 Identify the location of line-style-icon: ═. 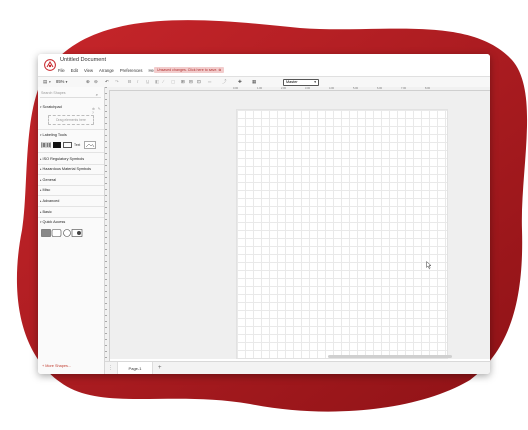
(209, 82).